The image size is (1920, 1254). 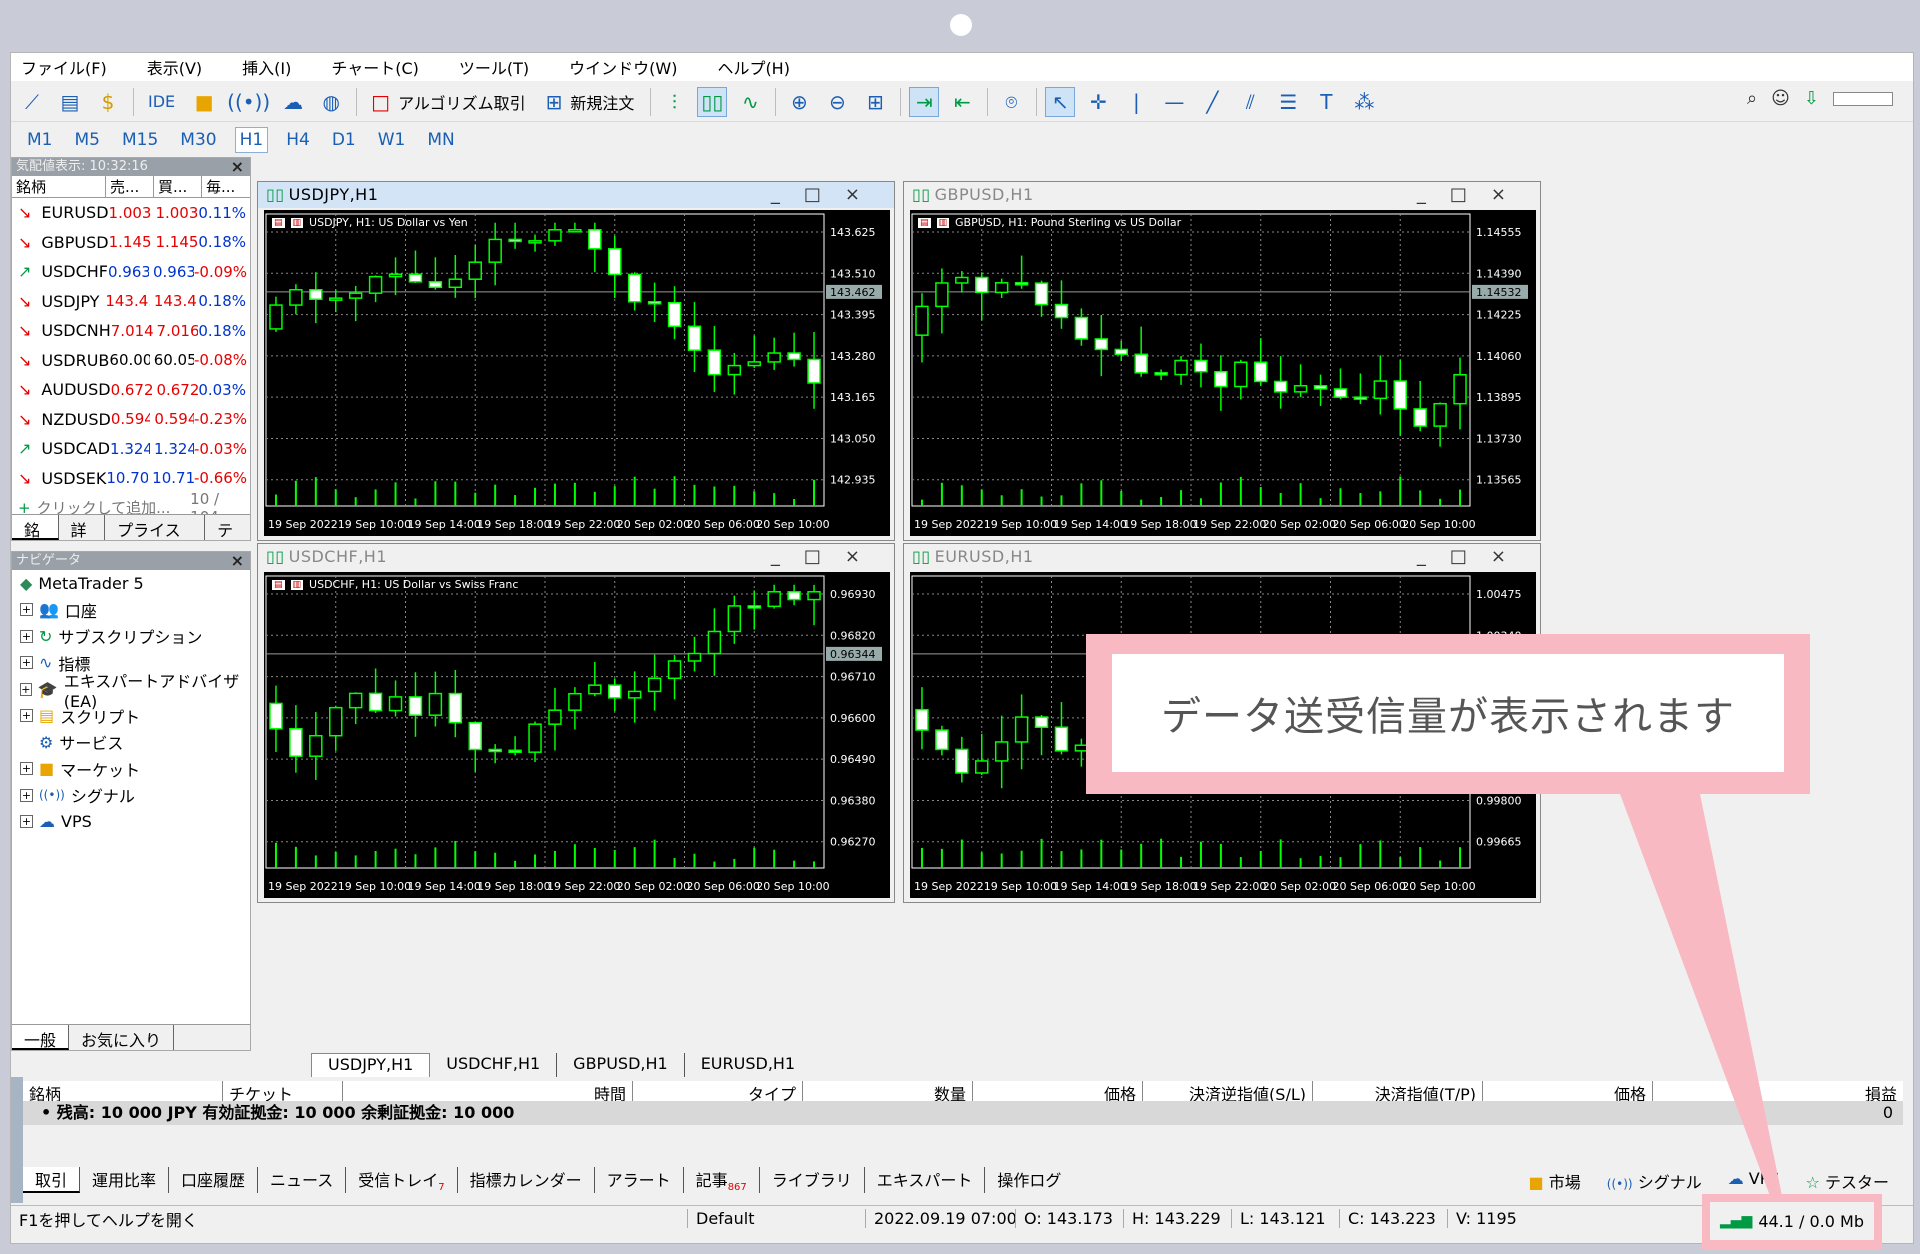 What do you see at coordinates (590, 102) in the screenshot?
I see `new-order-button: ⊞ 新規注文` at bounding box center [590, 102].